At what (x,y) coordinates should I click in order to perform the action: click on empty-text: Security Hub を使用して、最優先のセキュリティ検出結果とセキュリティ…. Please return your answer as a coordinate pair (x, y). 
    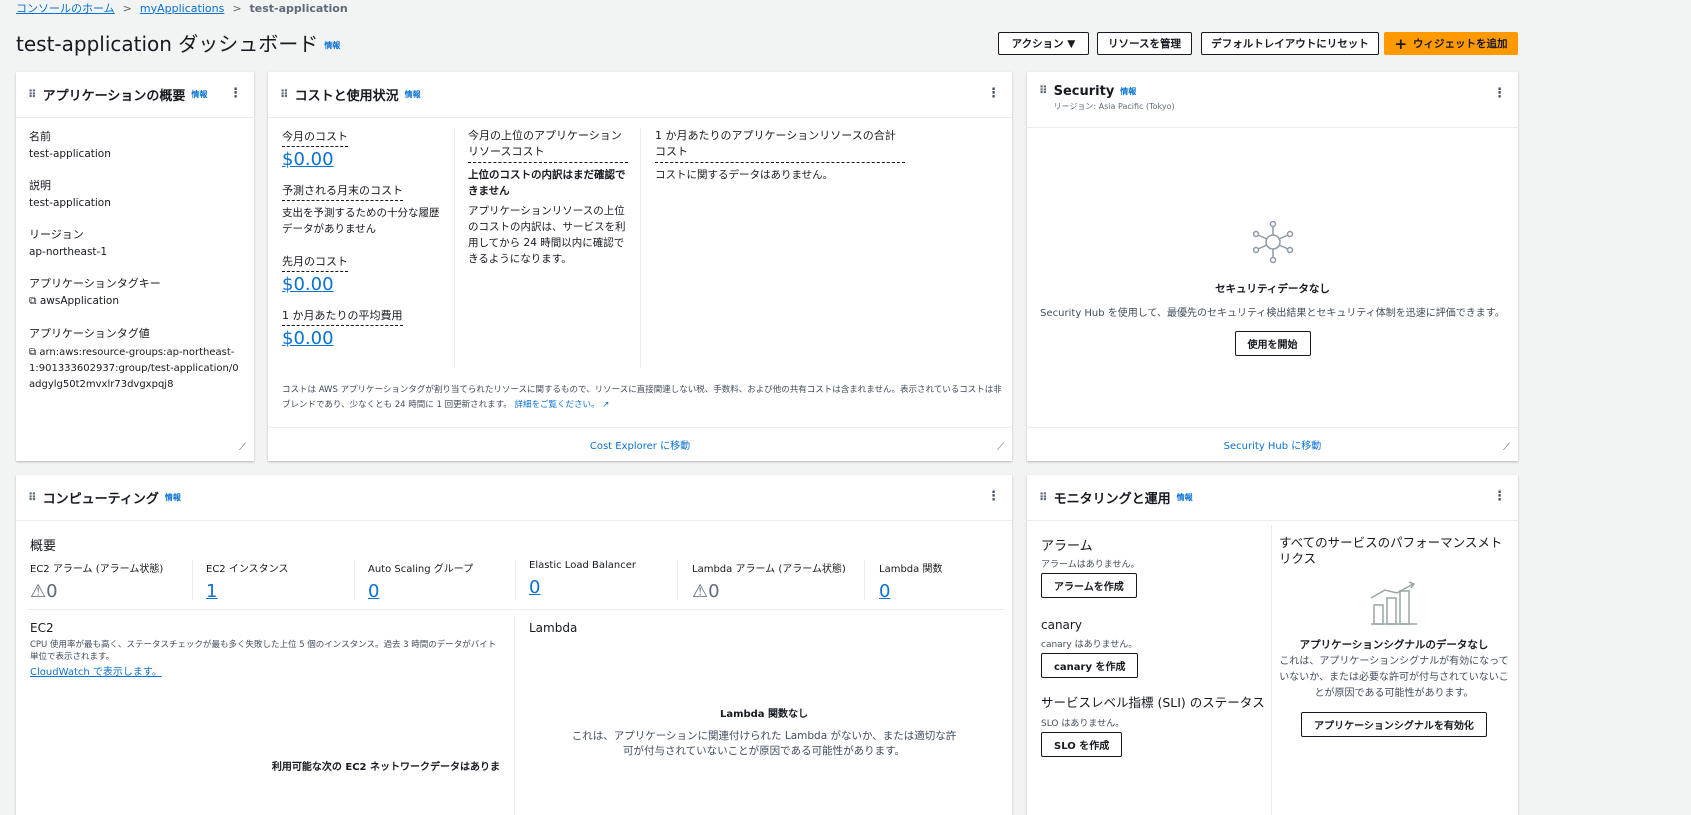
    Looking at the image, I should click on (1272, 313).